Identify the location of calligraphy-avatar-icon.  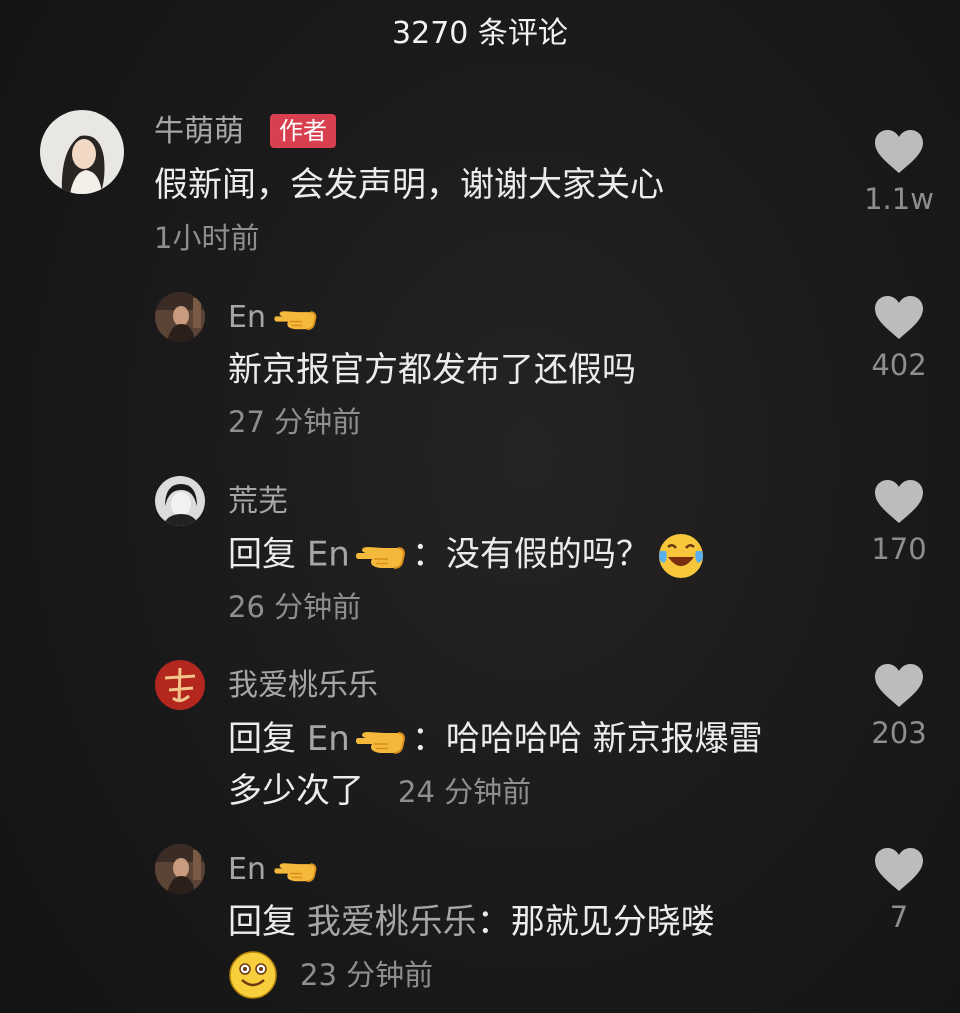
(180, 685).